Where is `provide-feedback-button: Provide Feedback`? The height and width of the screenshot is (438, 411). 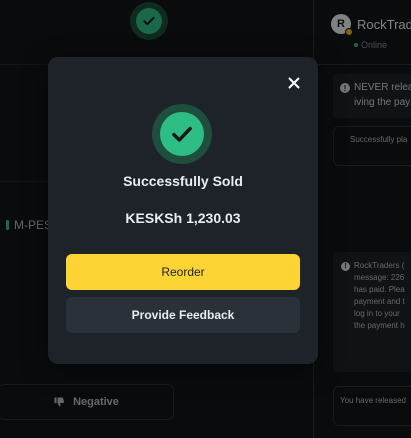 provide-feedback-button: Provide Feedback is located at coordinates (183, 315).